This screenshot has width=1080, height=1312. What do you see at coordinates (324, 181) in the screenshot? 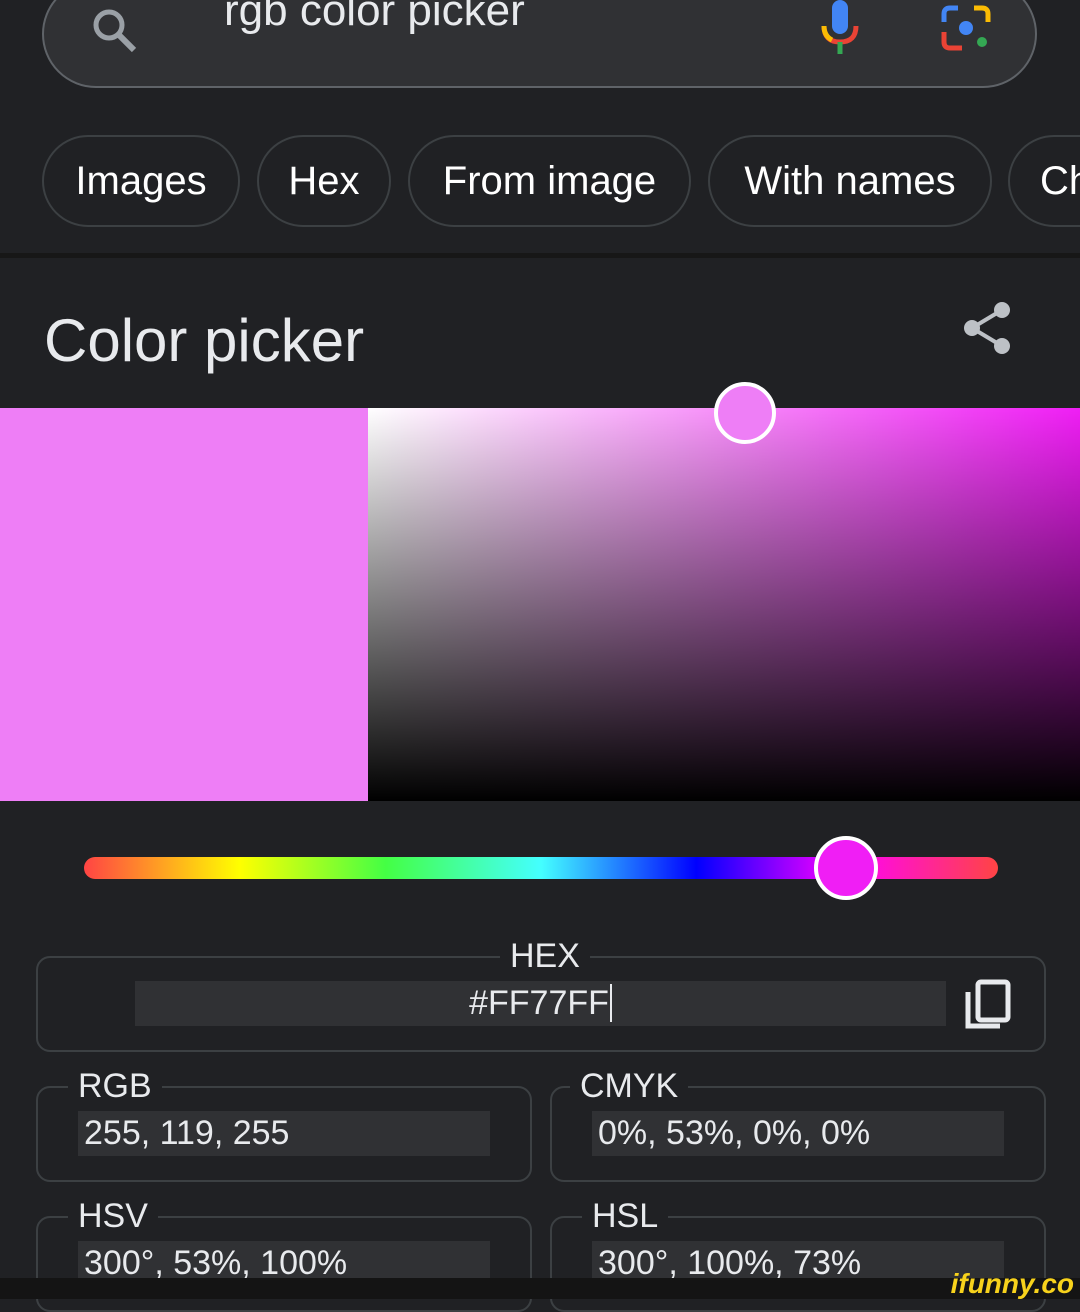
I see `chip-hex: Hex` at bounding box center [324, 181].